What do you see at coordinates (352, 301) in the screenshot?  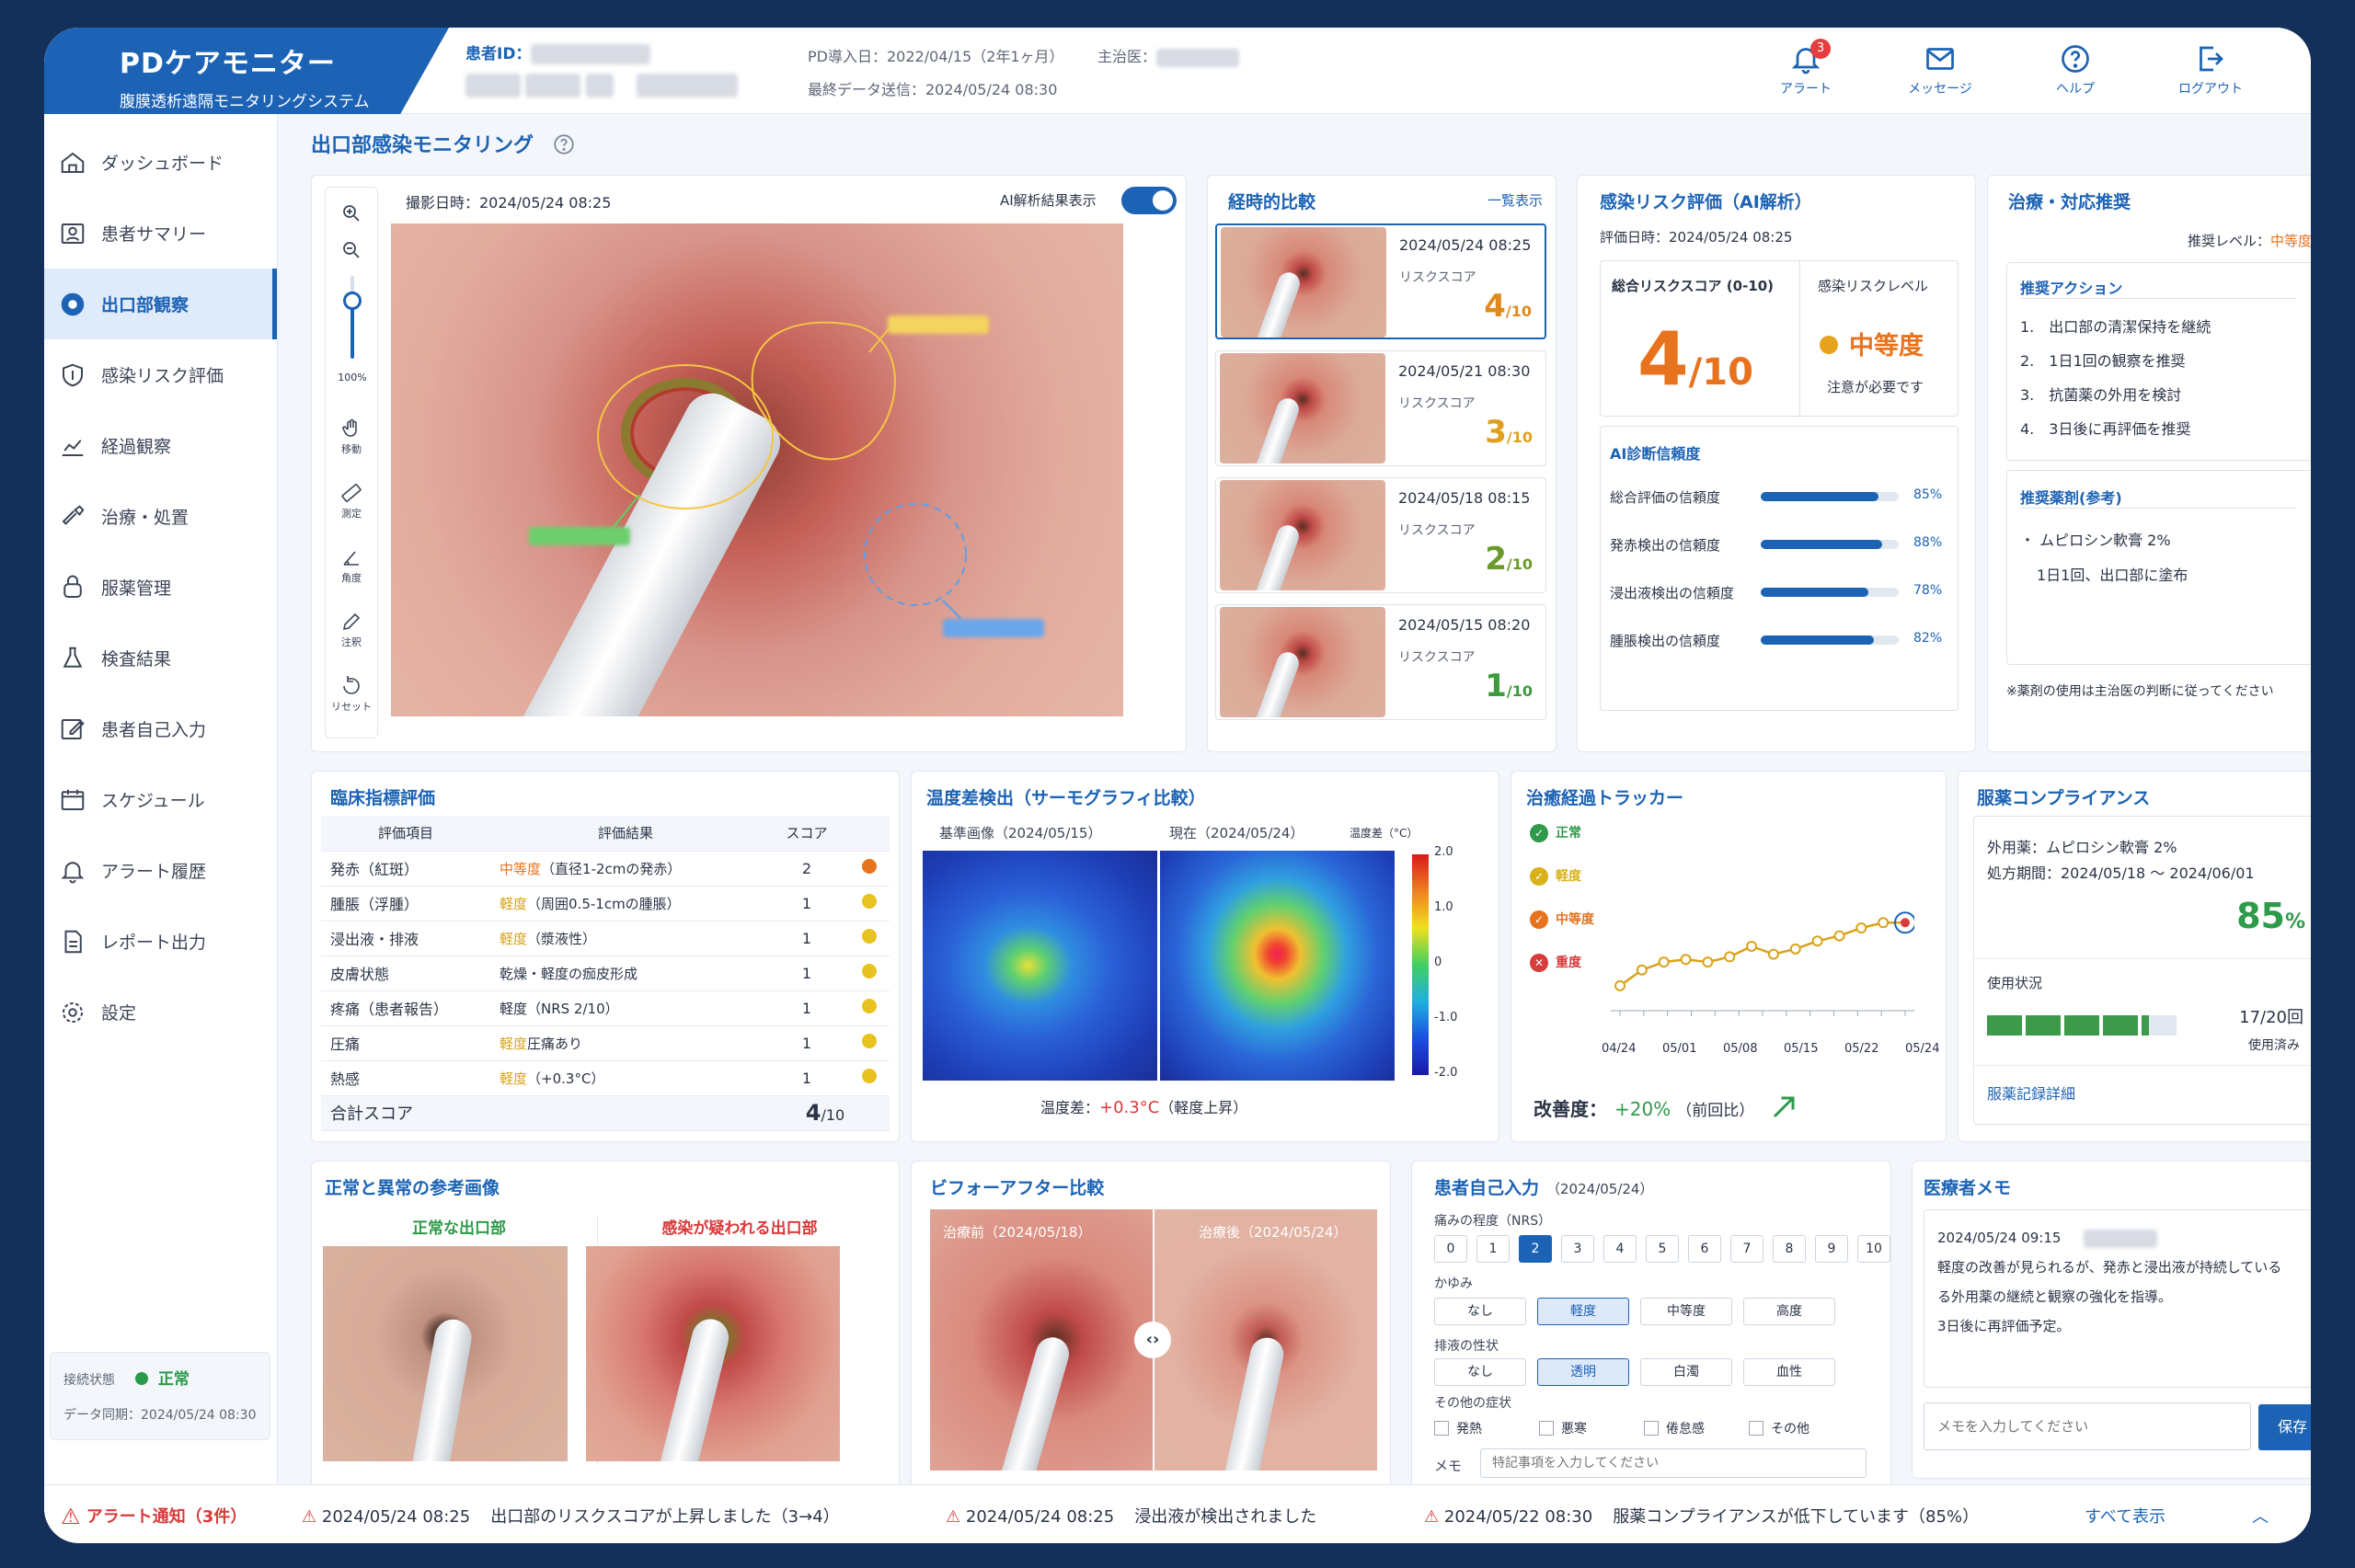 I see `zoom-slider-handle` at bounding box center [352, 301].